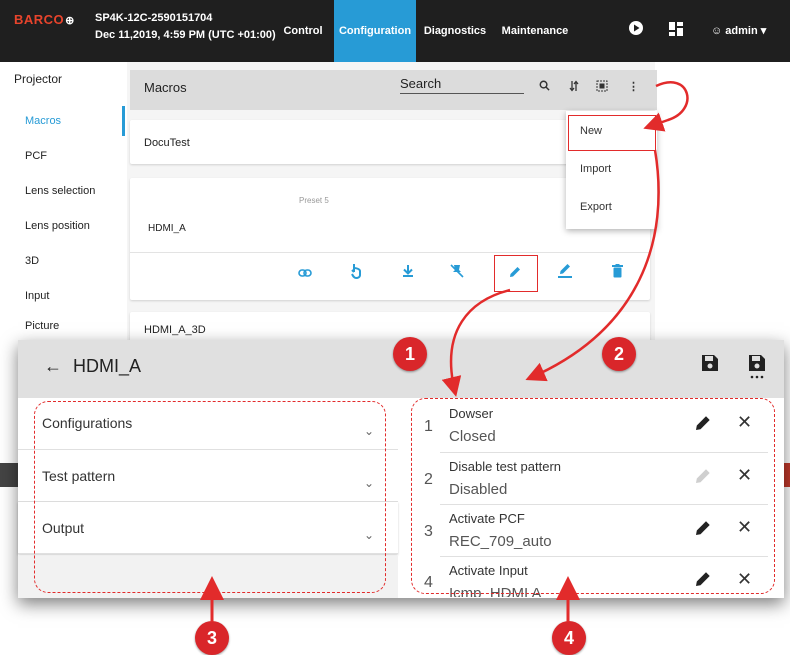  I want to click on menu-item-export: Export, so click(596, 207).